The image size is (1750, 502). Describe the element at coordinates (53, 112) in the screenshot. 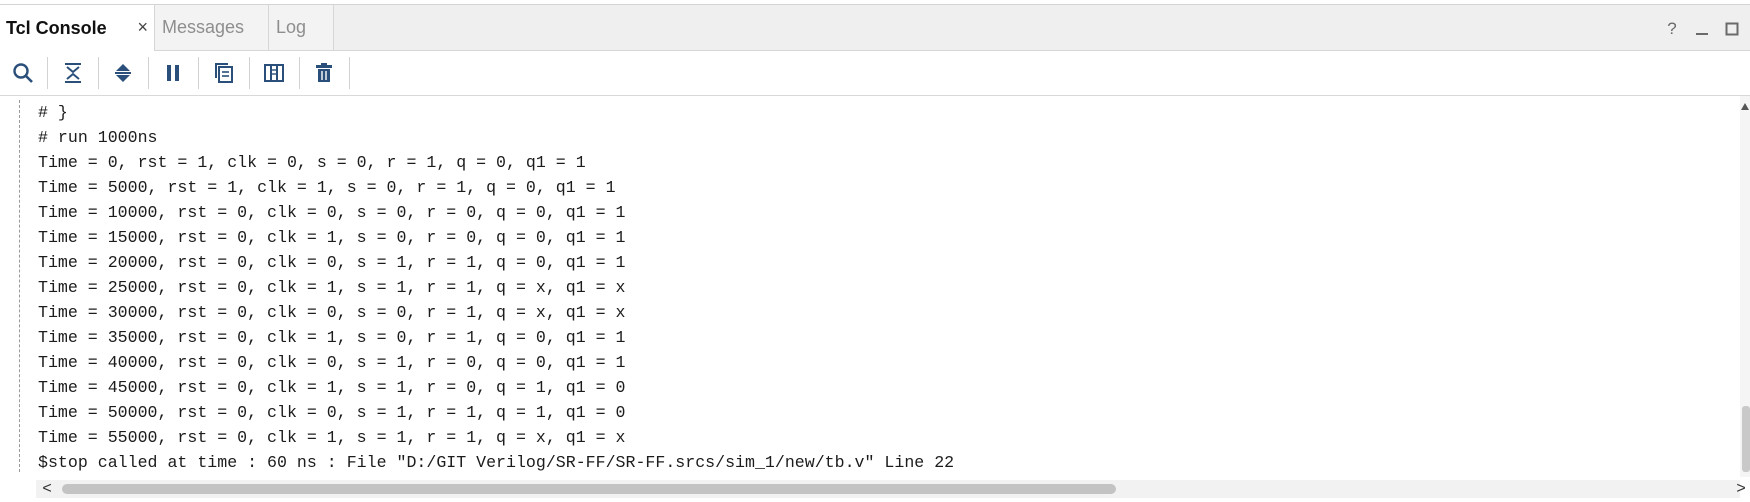

I see `console-line: # }` at that location.